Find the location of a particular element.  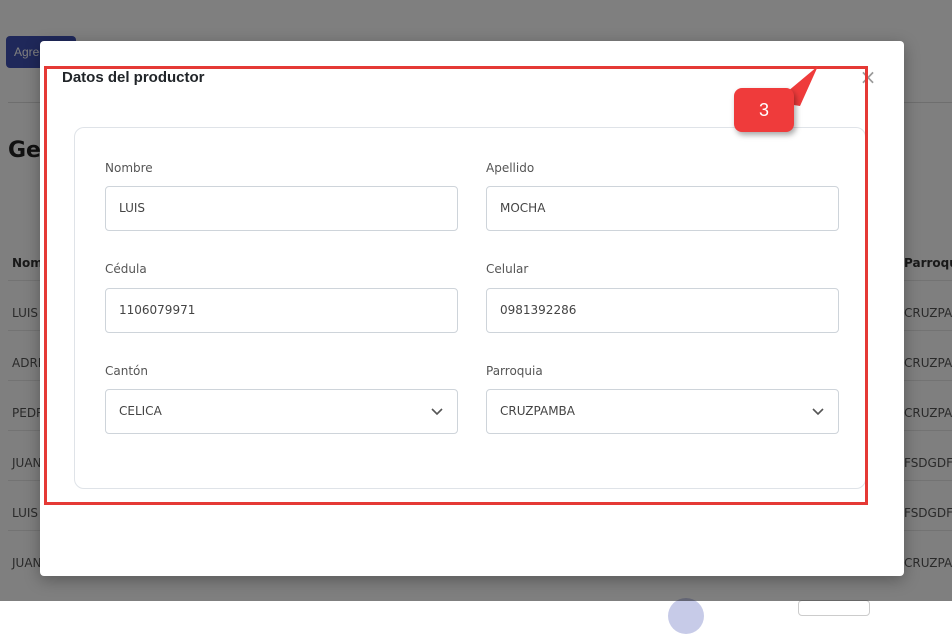

pagination-size-select is located at coordinates (834, 608).